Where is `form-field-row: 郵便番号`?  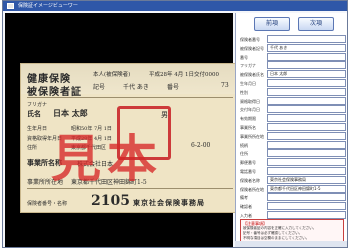
form-field-row: 郵便番号 is located at coordinates (293, 162).